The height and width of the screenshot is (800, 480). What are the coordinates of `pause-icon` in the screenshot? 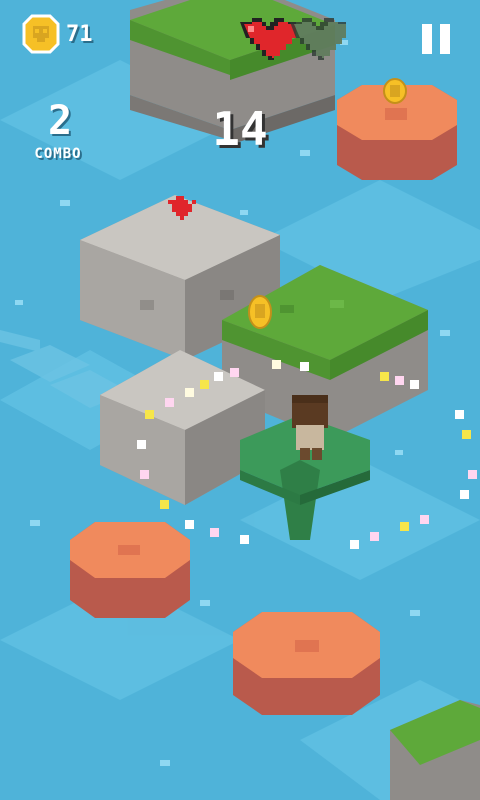 It's located at (427, 39).